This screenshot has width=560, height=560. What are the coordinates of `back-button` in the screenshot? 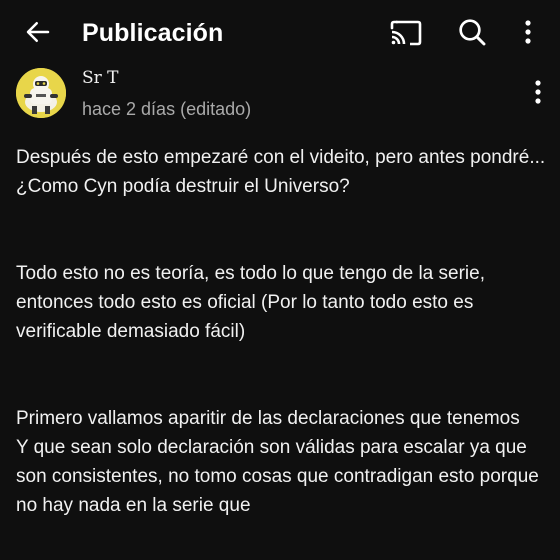 It's located at (38, 34).